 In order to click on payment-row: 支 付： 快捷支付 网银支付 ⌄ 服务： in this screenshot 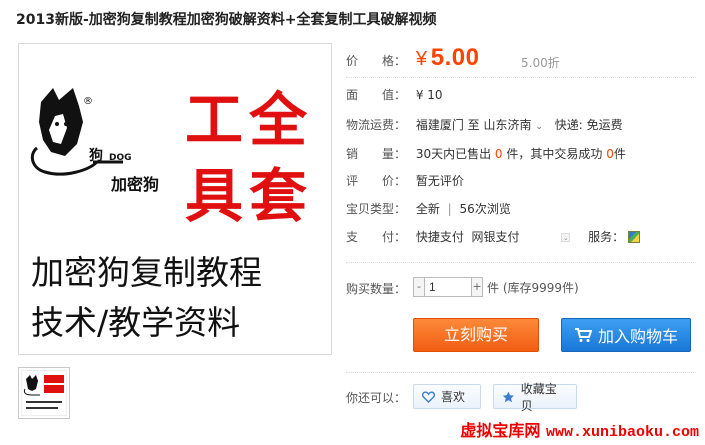, I will do `click(493, 236)`.